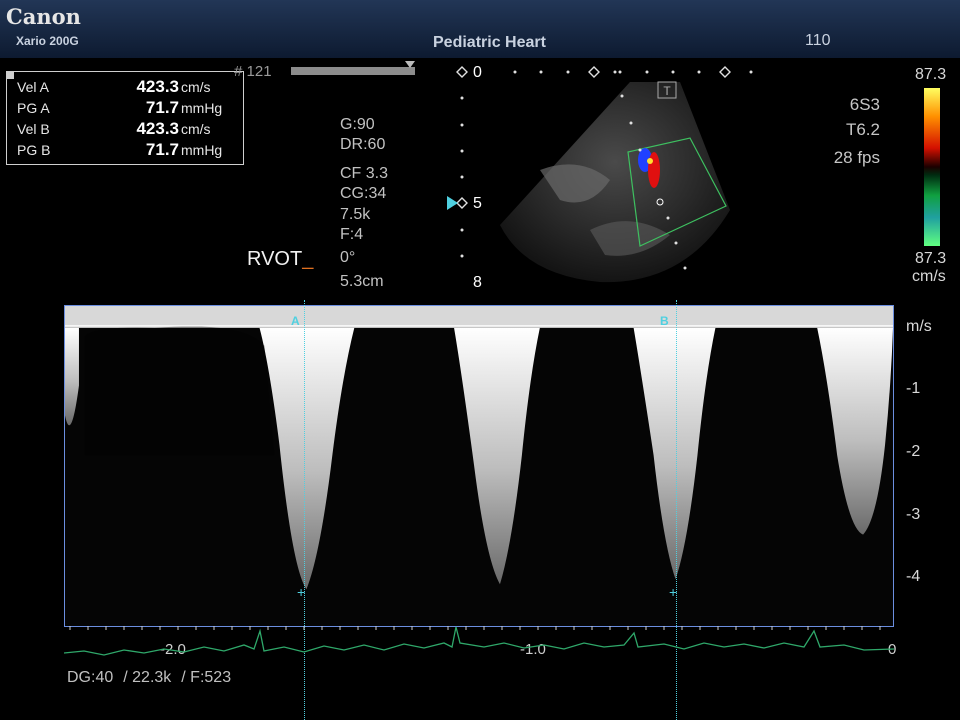 This screenshot has width=960, height=720. I want to click on doppler-filter: / F:523, so click(206, 677).